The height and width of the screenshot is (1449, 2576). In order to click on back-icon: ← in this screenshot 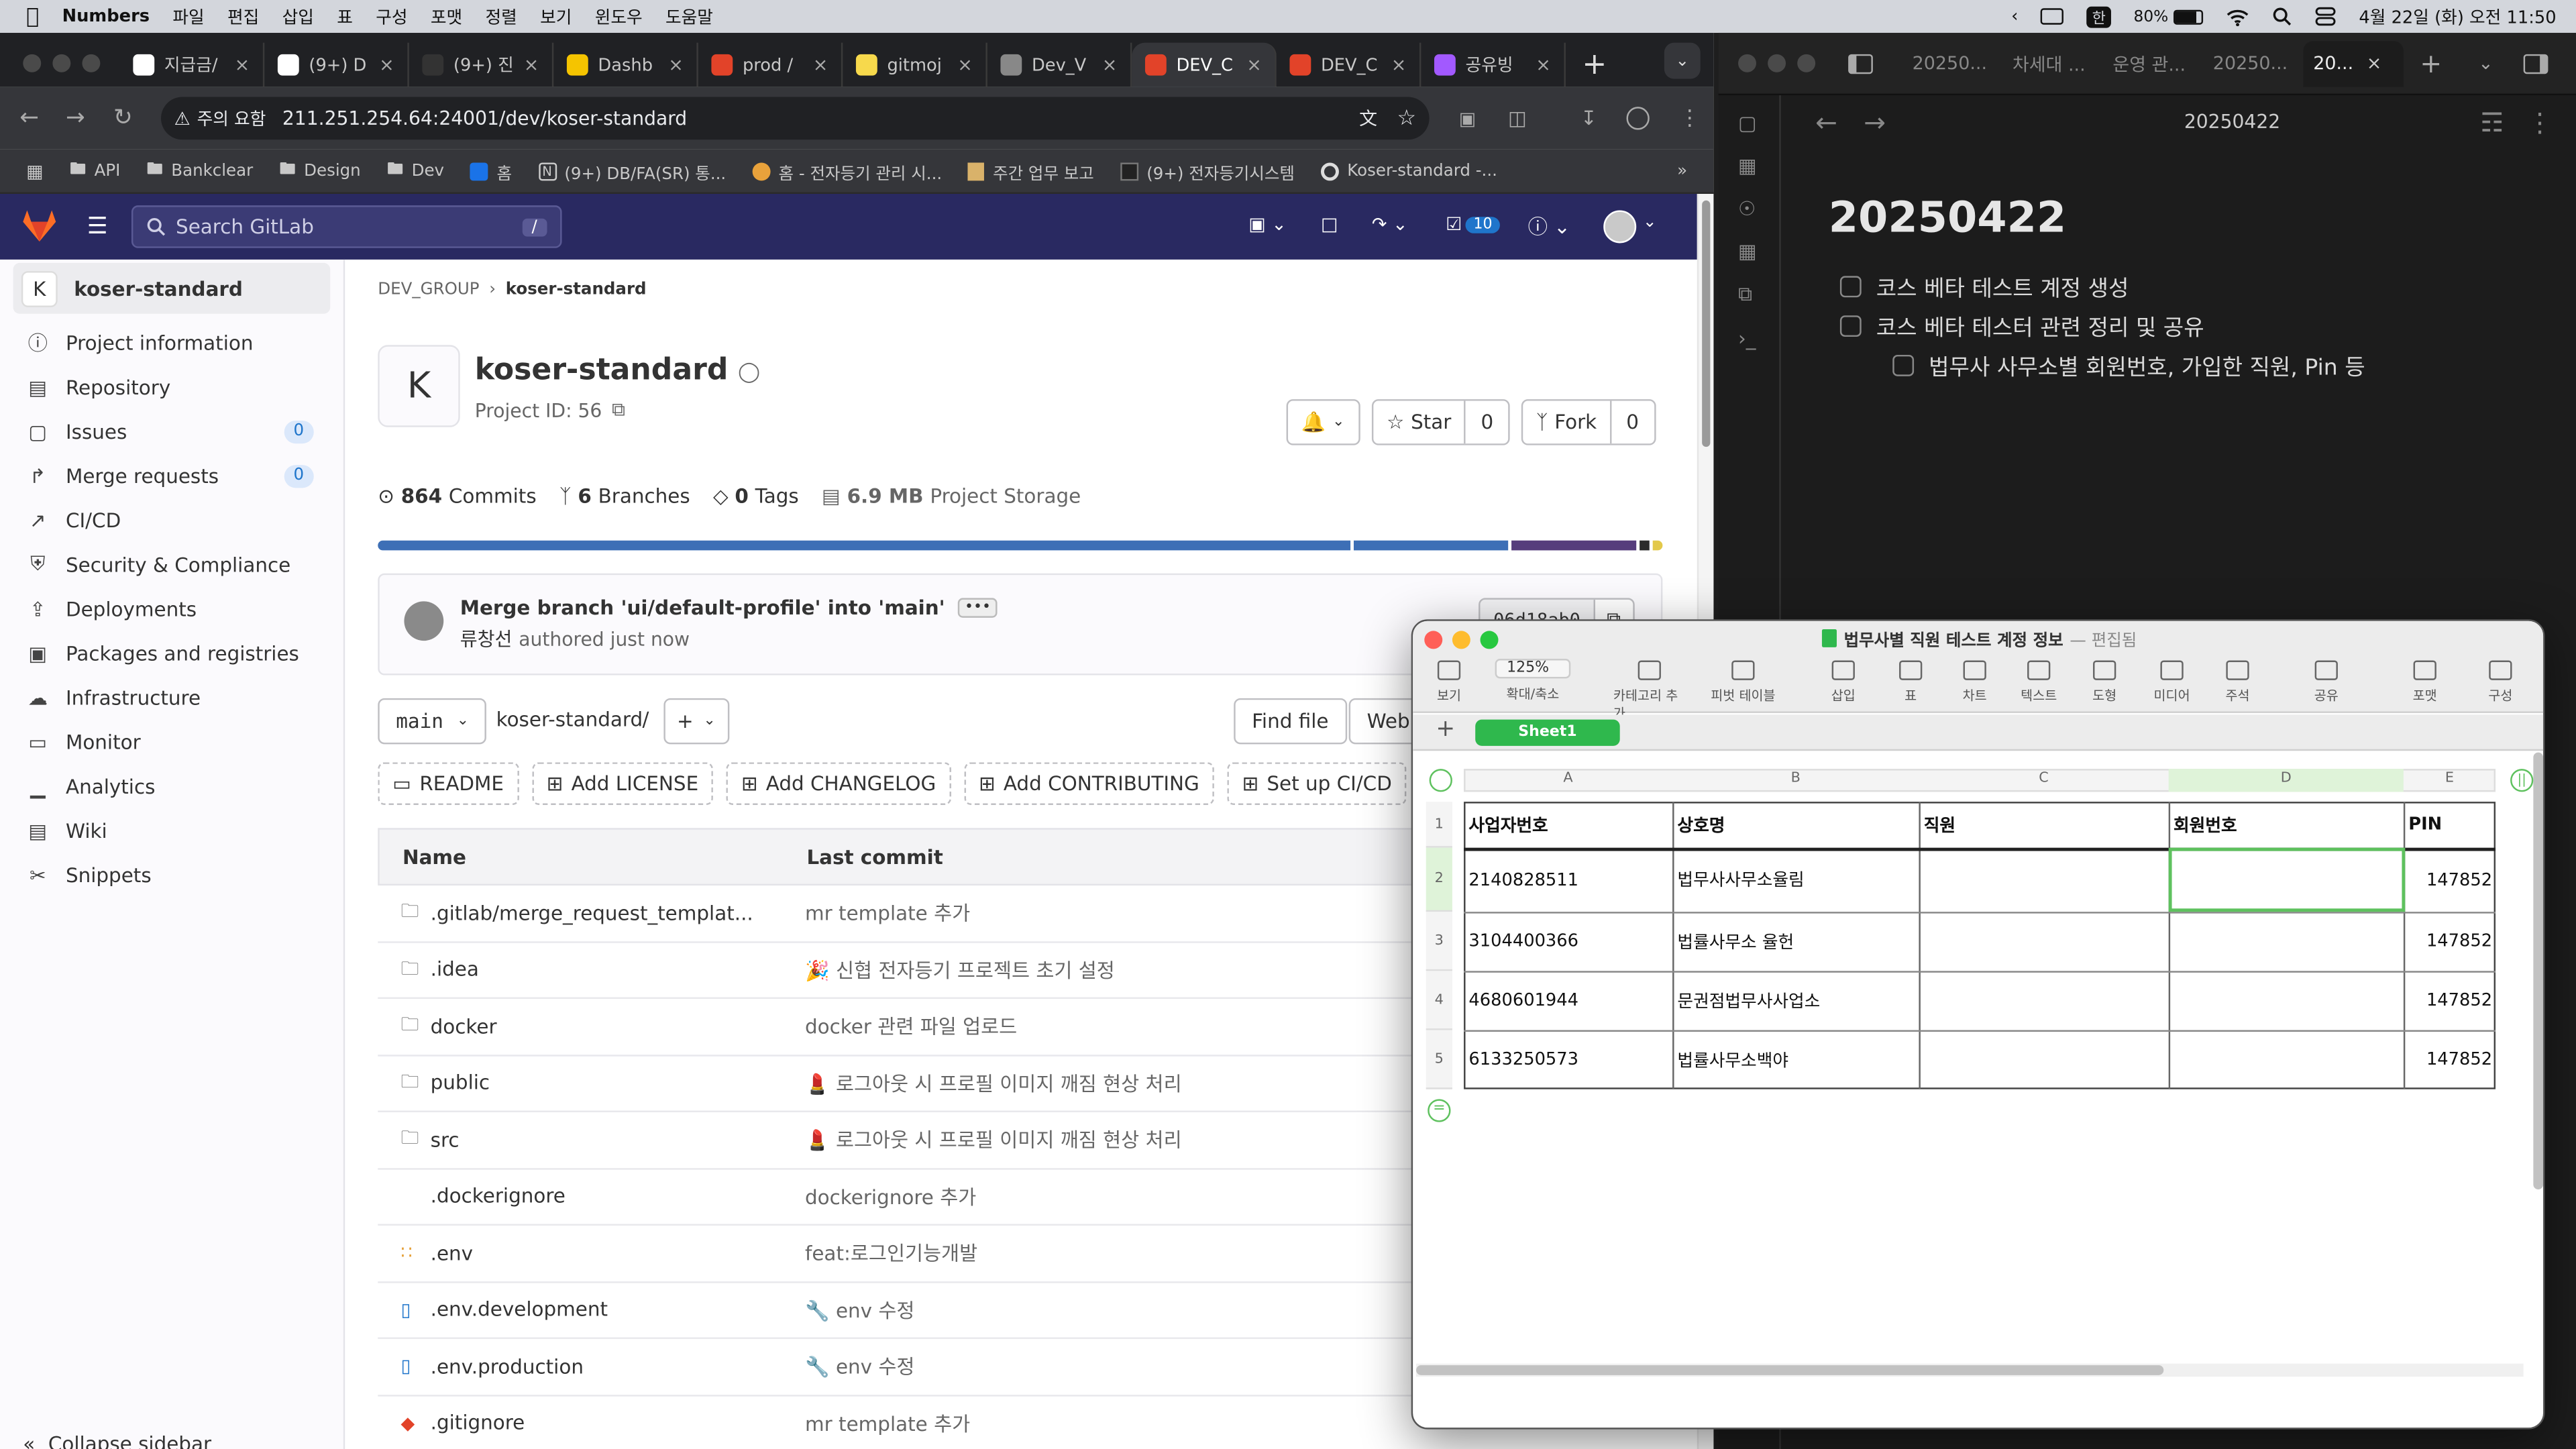, I will do `click(1826, 122)`.